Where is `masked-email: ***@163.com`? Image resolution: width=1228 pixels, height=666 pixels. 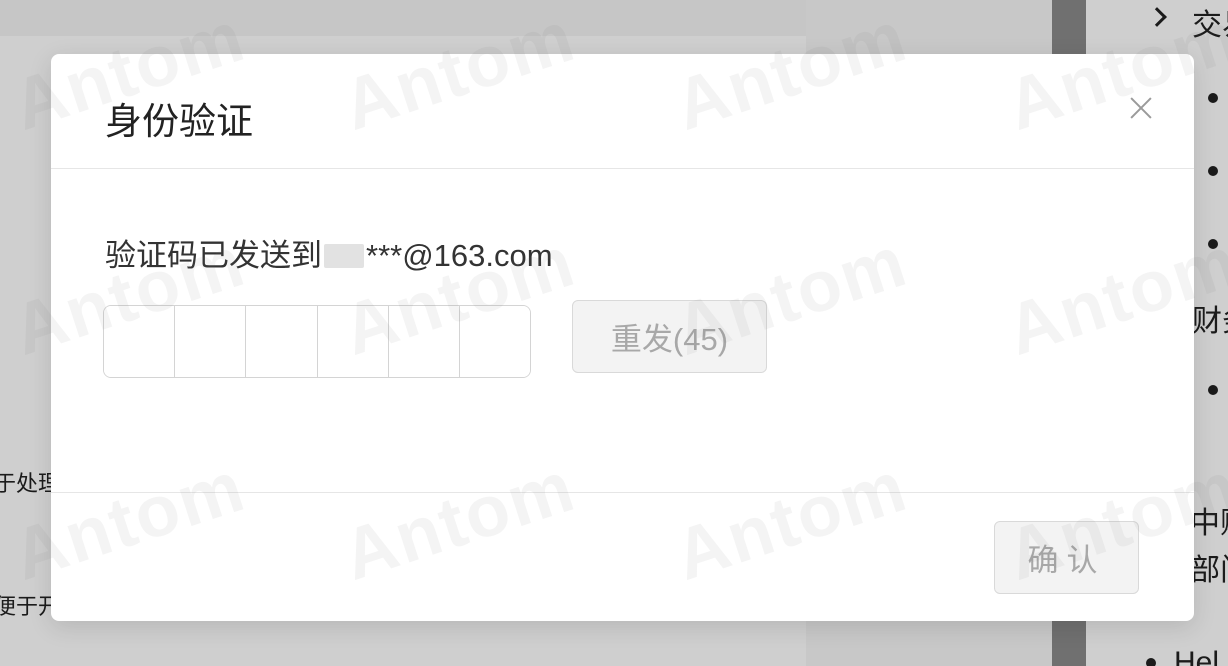 masked-email: ***@163.com is located at coordinates (459, 255).